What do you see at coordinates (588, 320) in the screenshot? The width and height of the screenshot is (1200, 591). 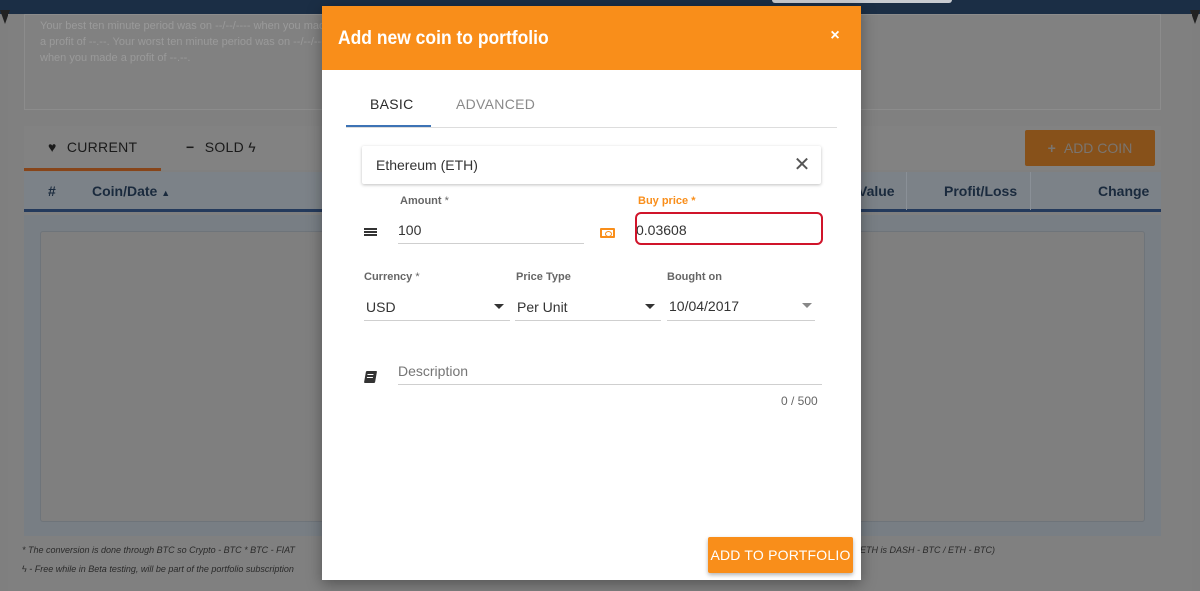 I see `price-type-underline` at bounding box center [588, 320].